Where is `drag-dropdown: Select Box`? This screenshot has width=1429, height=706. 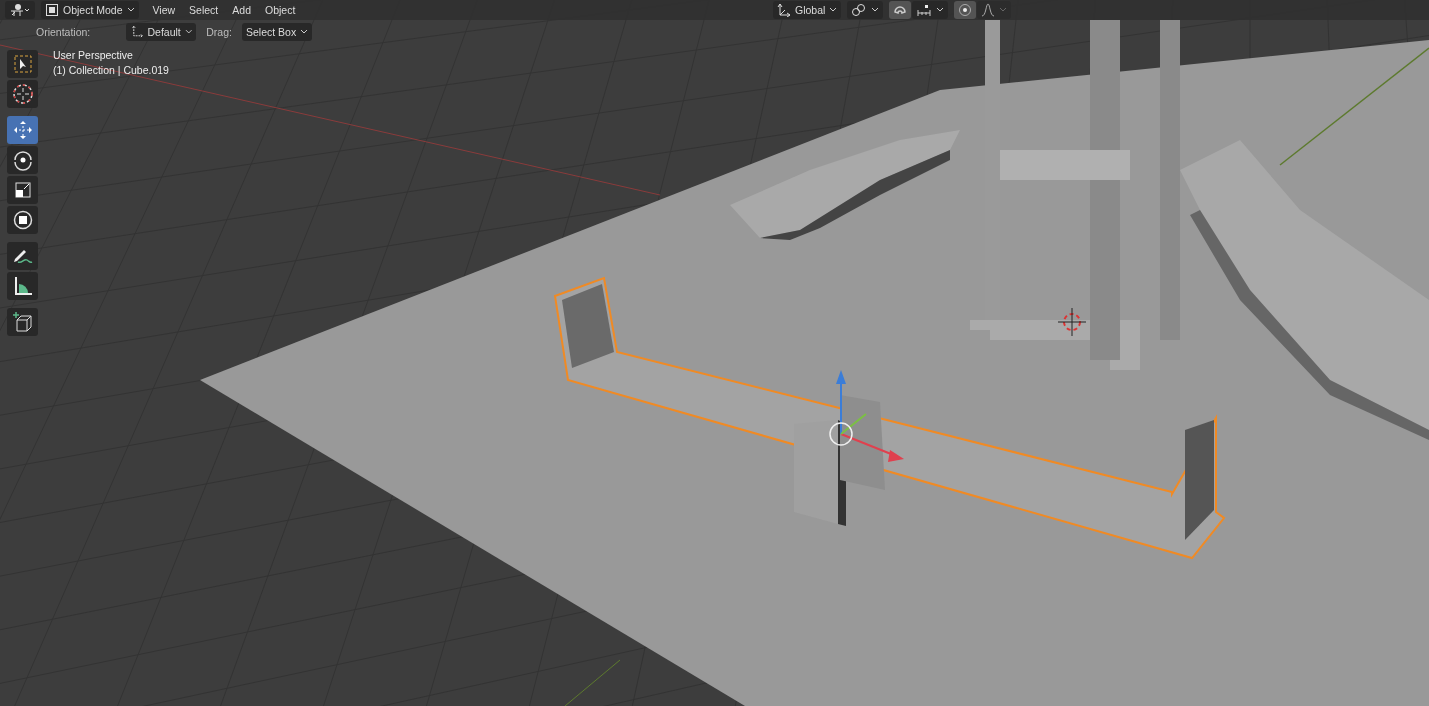
drag-dropdown: Select Box is located at coordinates (277, 32).